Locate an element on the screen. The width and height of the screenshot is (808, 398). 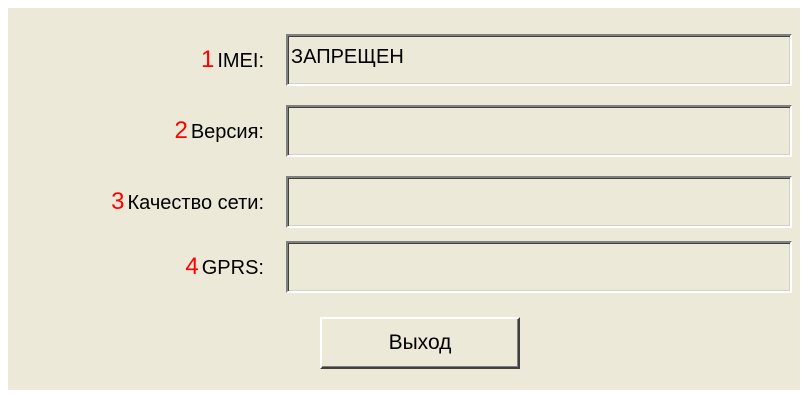
annotation-number-4: 4 is located at coordinates (192, 266).